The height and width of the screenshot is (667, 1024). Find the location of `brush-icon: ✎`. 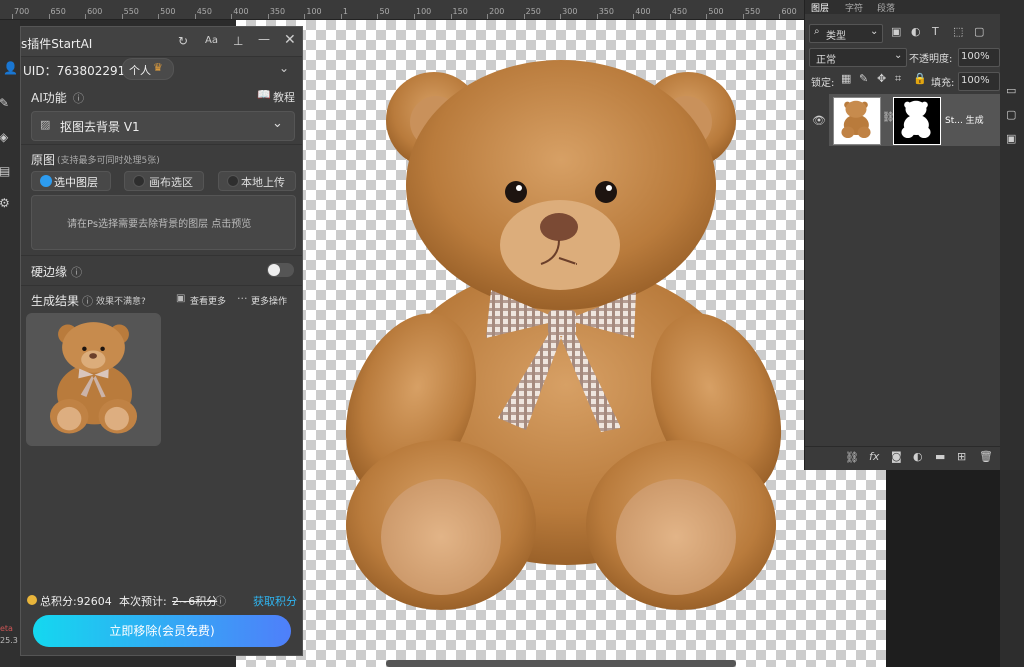

brush-icon: ✎ is located at coordinates (4, 103).